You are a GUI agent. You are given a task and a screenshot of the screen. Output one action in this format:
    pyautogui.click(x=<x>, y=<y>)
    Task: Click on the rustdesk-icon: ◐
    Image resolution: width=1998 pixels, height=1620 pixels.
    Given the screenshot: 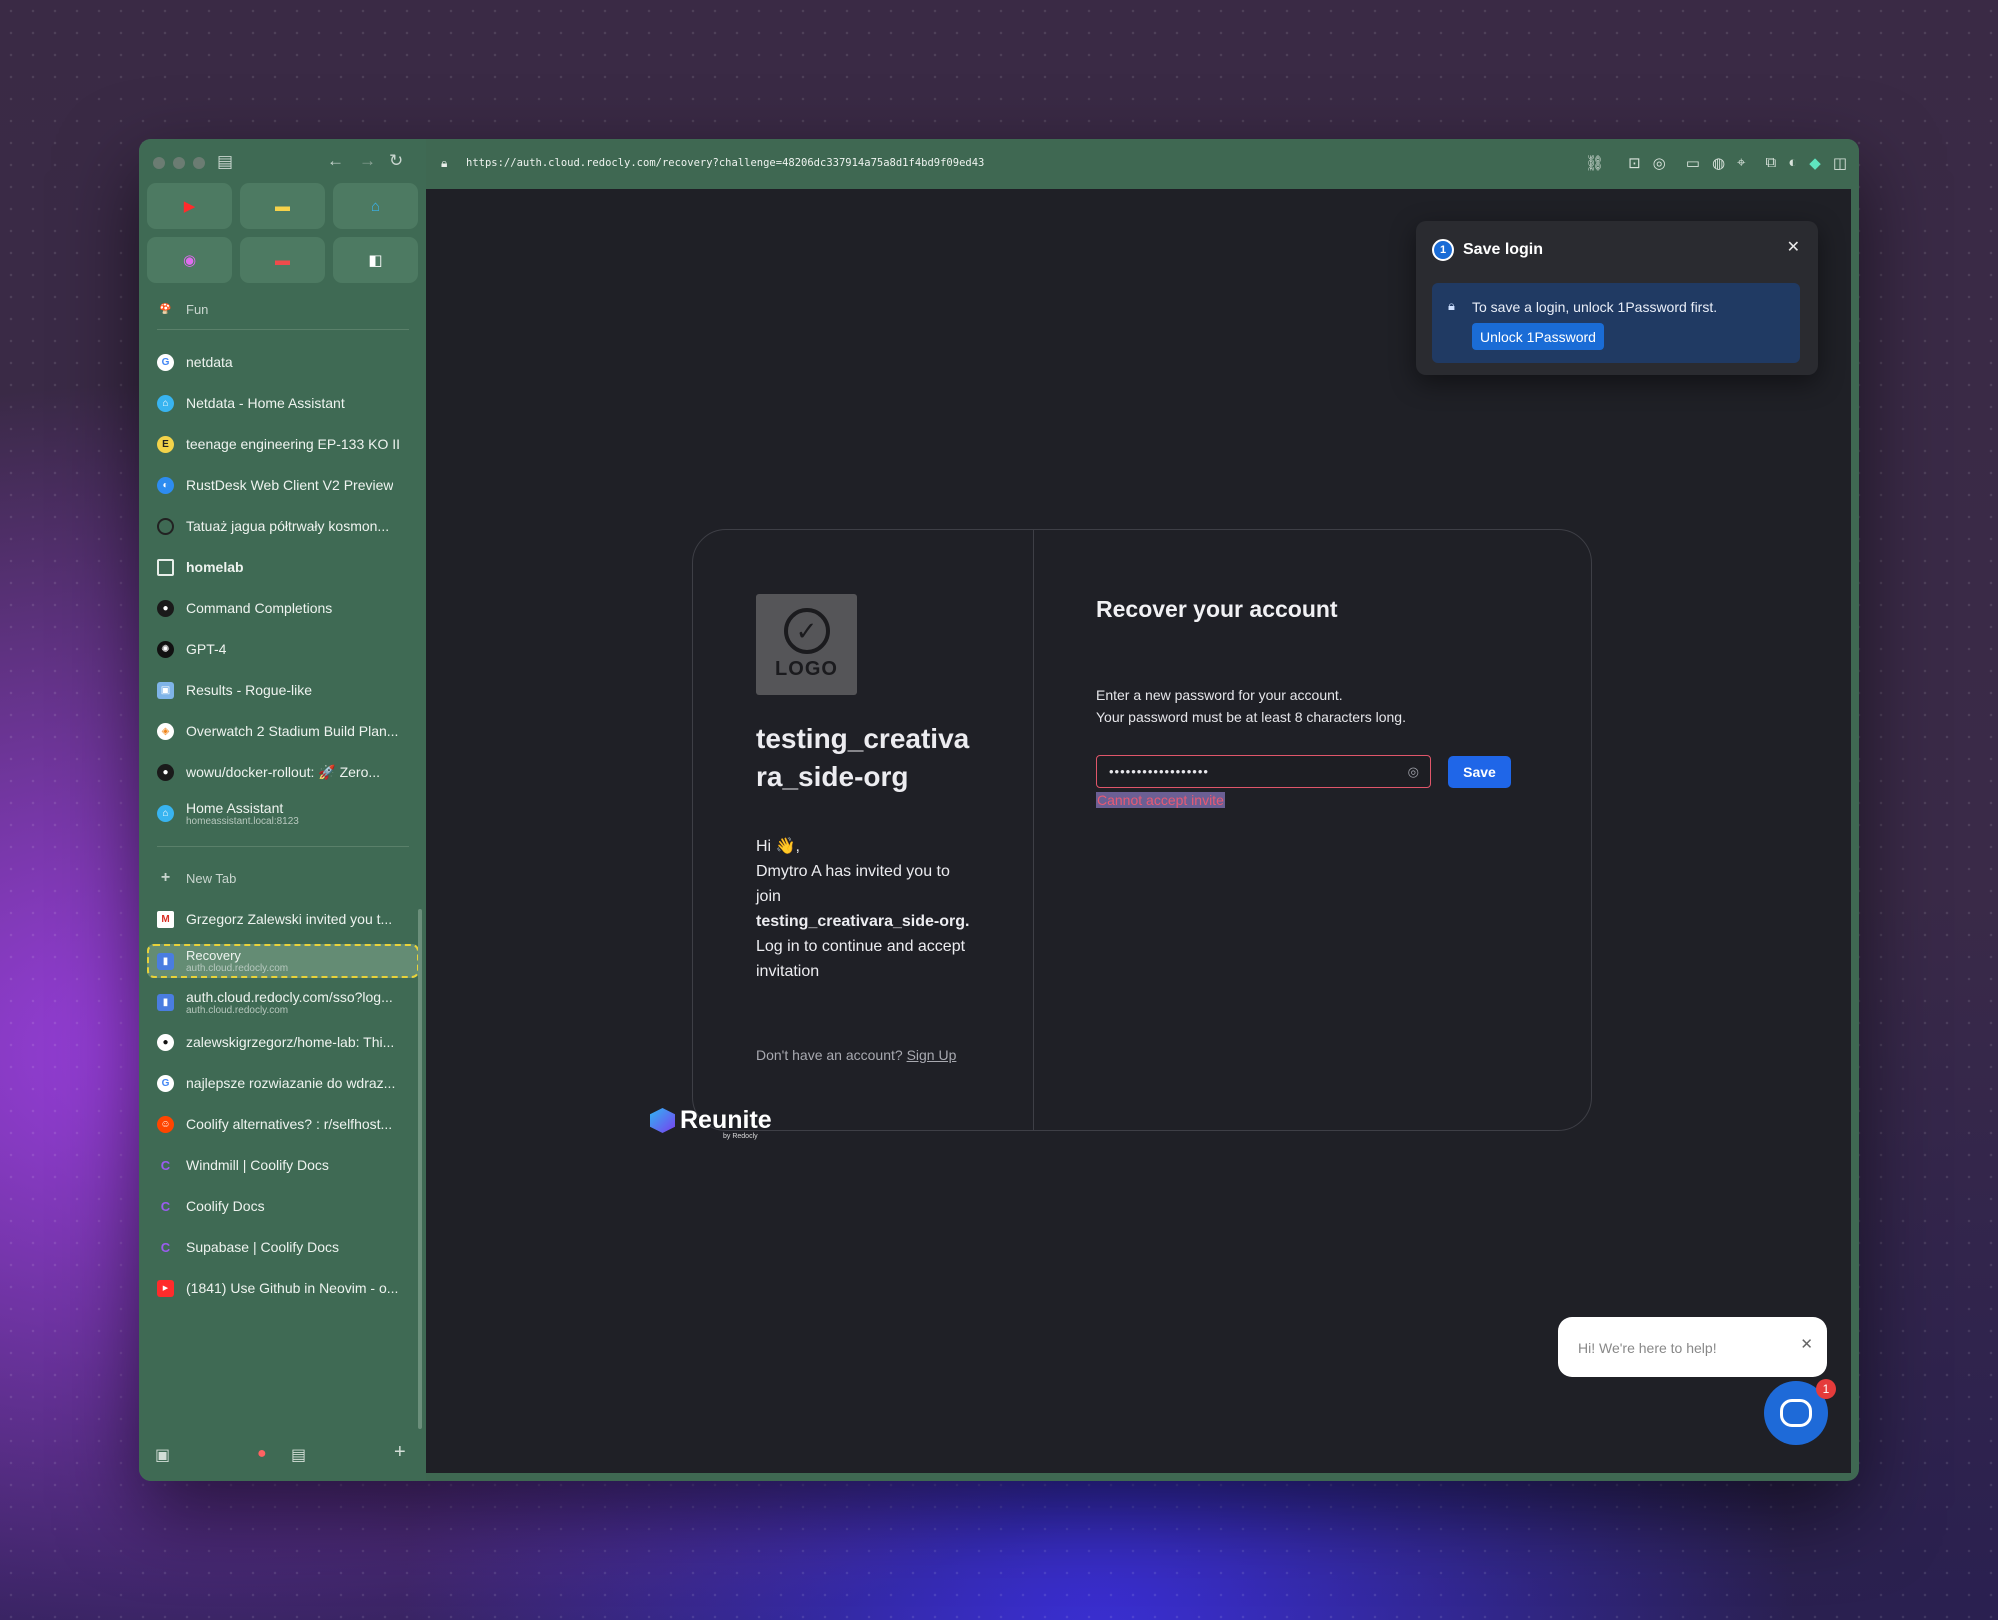 What is the action you would take?
    pyautogui.click(x=165, y=485)
    